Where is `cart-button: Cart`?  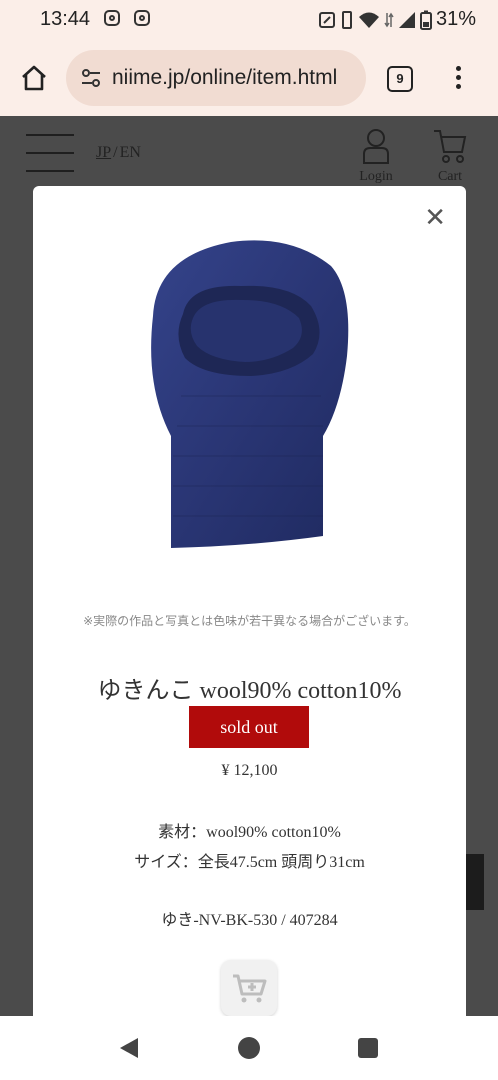
cart-button: Cart is located at coordinates (450, 156).